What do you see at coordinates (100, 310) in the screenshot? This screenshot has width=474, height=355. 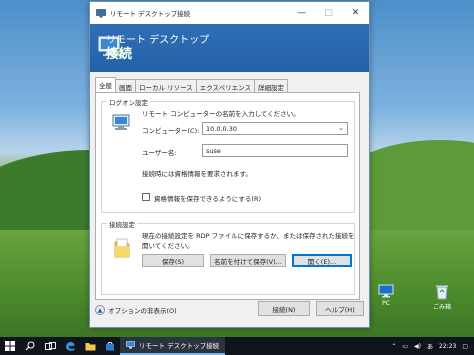 I see `chevron-up-icon: ▲` at bounding box center [100, 310].